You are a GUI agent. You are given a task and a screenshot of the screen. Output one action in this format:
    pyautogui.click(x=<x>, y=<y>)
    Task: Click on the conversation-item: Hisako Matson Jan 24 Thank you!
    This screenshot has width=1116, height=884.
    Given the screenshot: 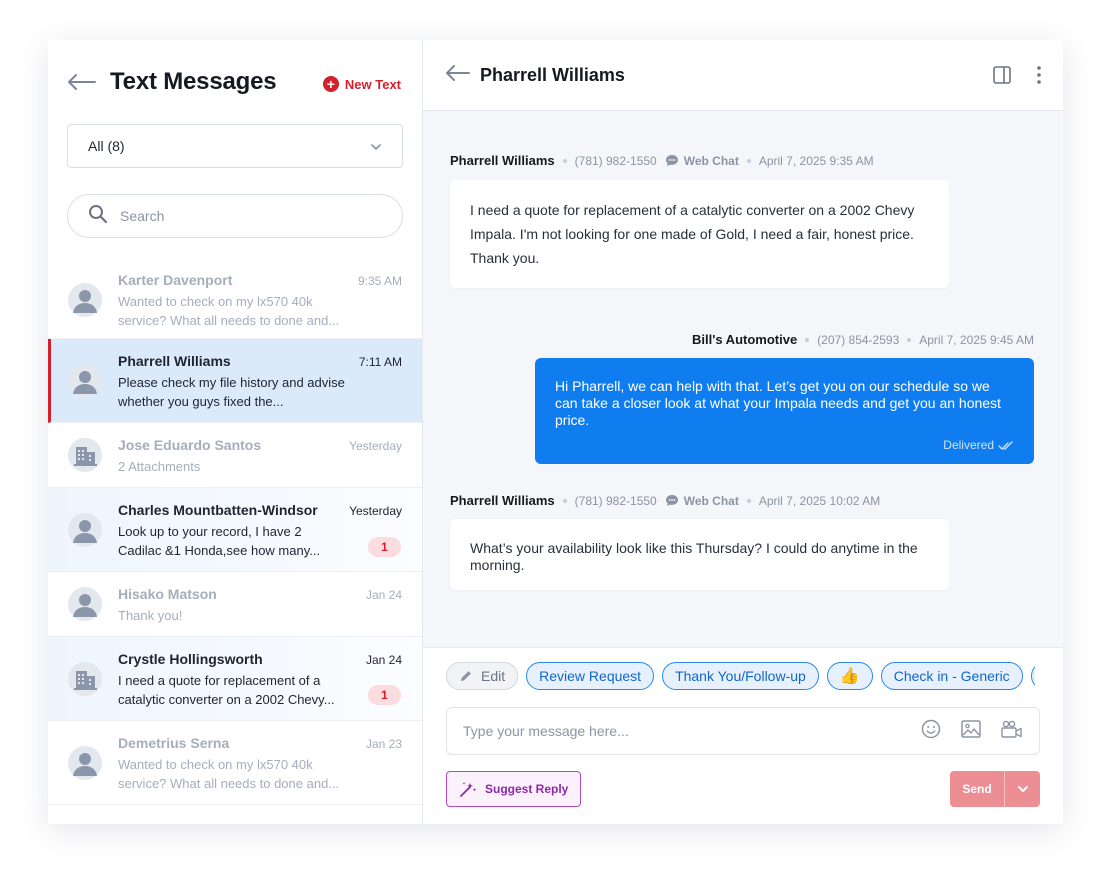 What is the action you would take?
    pyautogui.click(x=235, y=604)
    